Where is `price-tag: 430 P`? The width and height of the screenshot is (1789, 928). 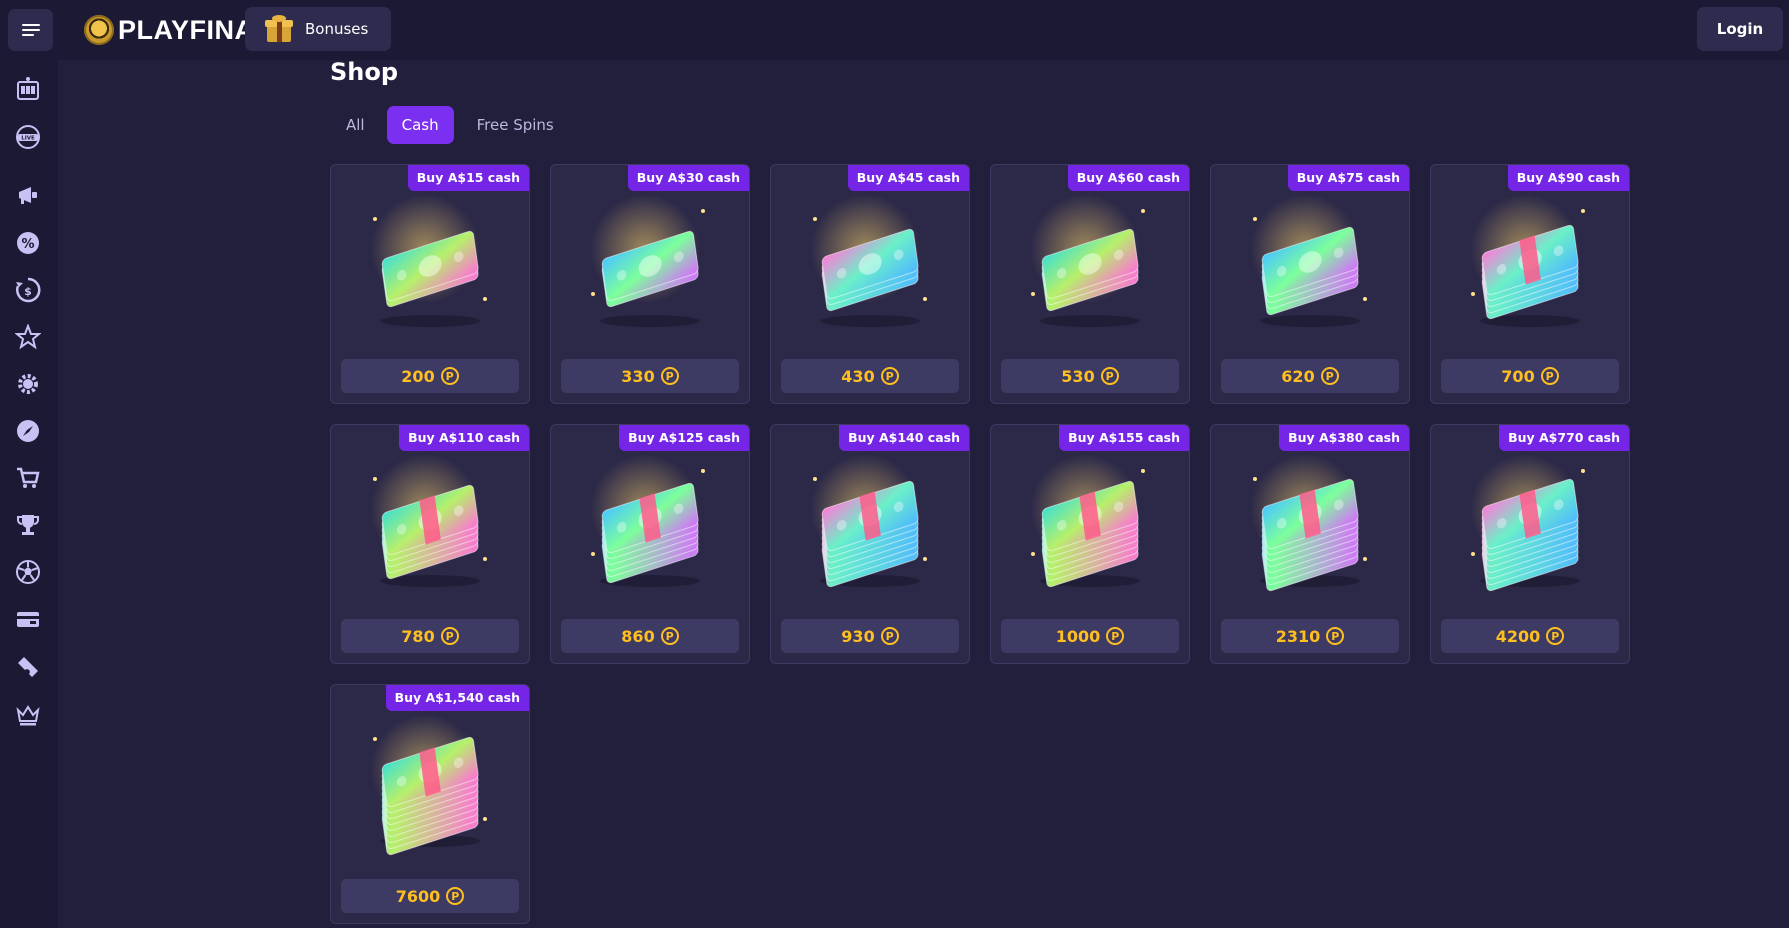
price-tag: 430 P is located at coordinates (870, 376).